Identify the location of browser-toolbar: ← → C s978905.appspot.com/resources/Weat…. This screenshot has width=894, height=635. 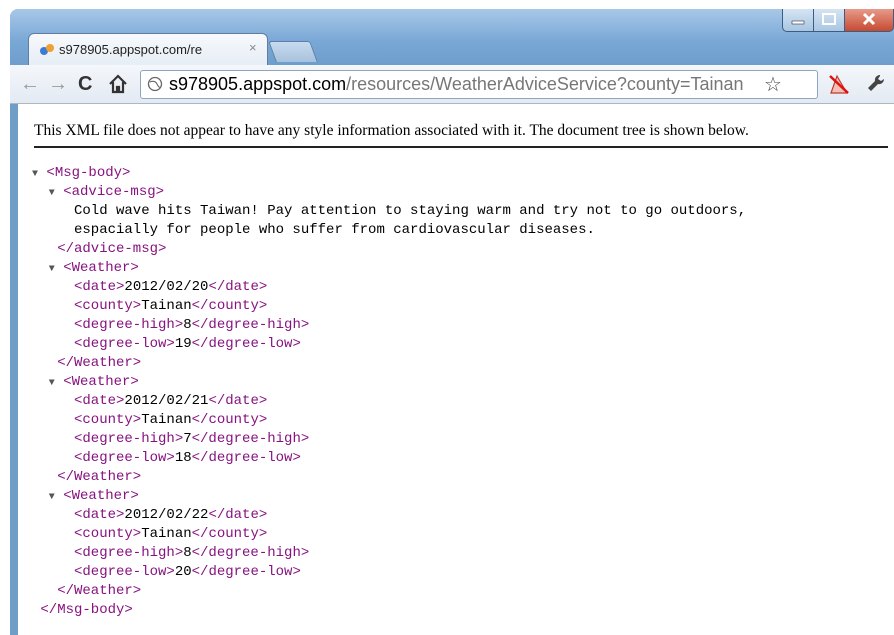
(452, 84).